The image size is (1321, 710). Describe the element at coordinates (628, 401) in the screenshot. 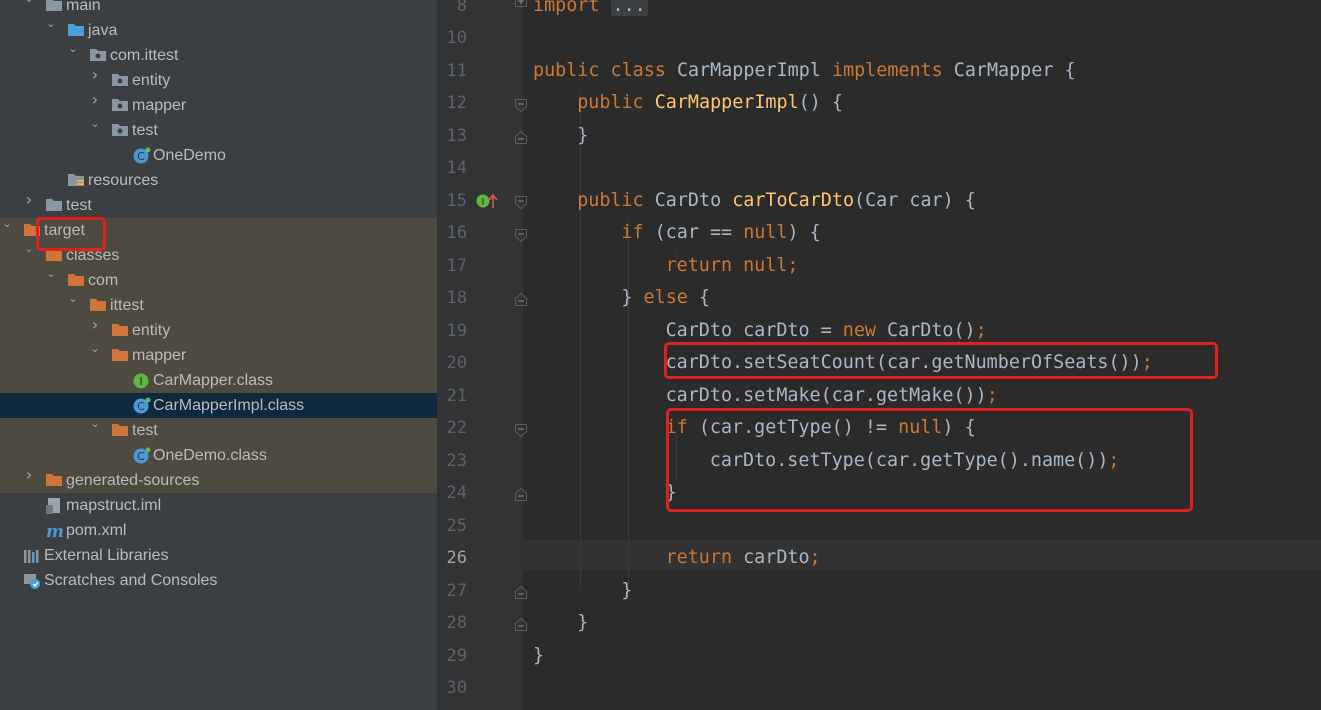

I see `indent-guide` at that location.